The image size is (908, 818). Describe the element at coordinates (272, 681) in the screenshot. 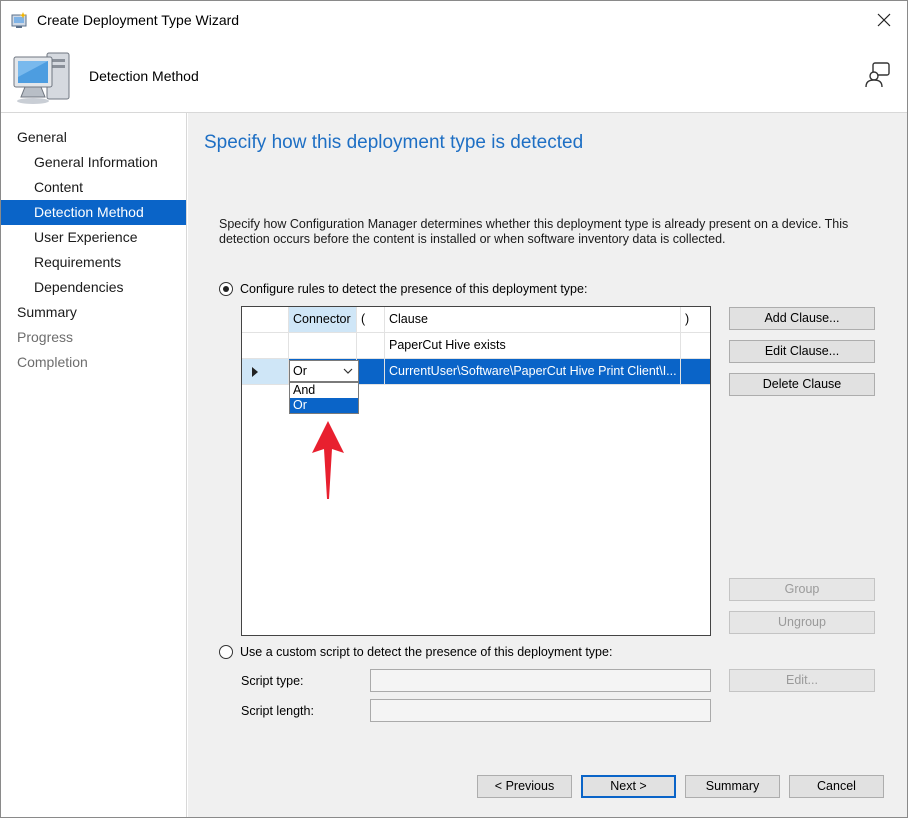

I see `script-type-label: Script type:` at that location.